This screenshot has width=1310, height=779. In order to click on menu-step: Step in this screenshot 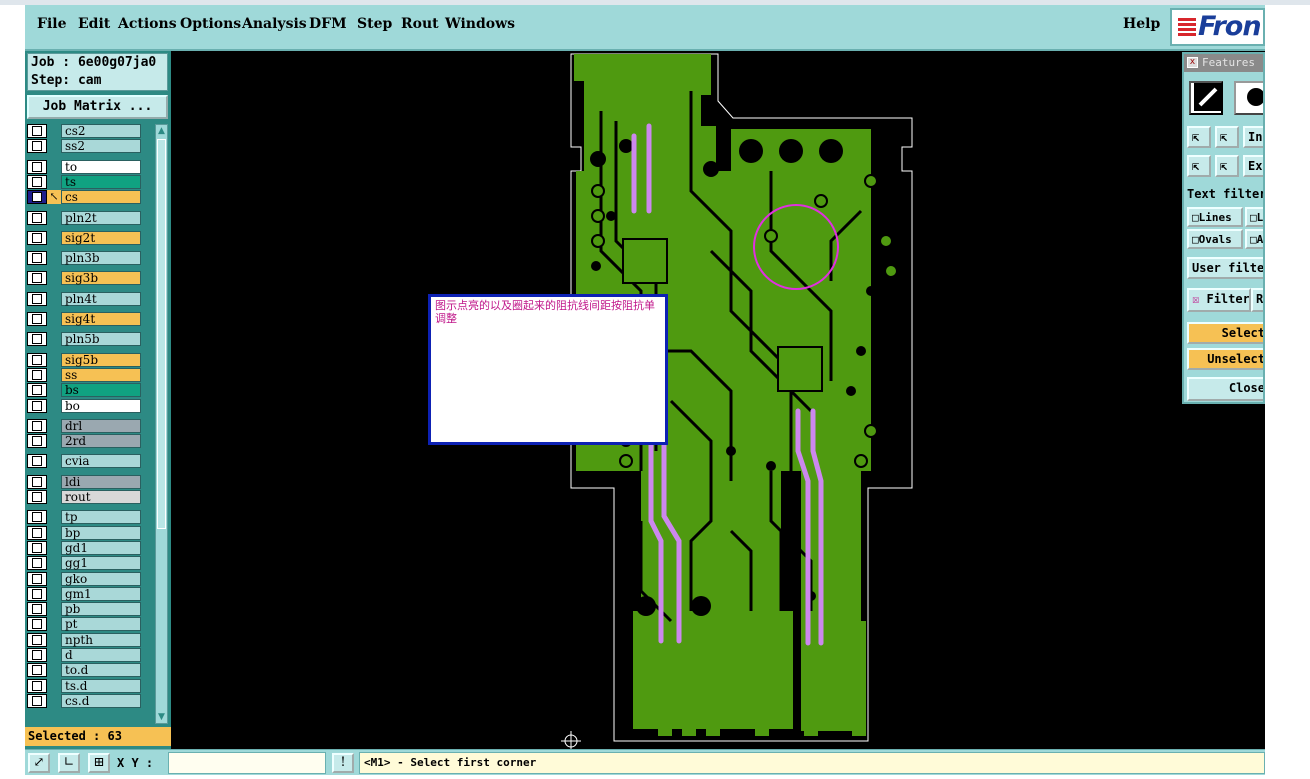, I will do `click(374, 24)`.